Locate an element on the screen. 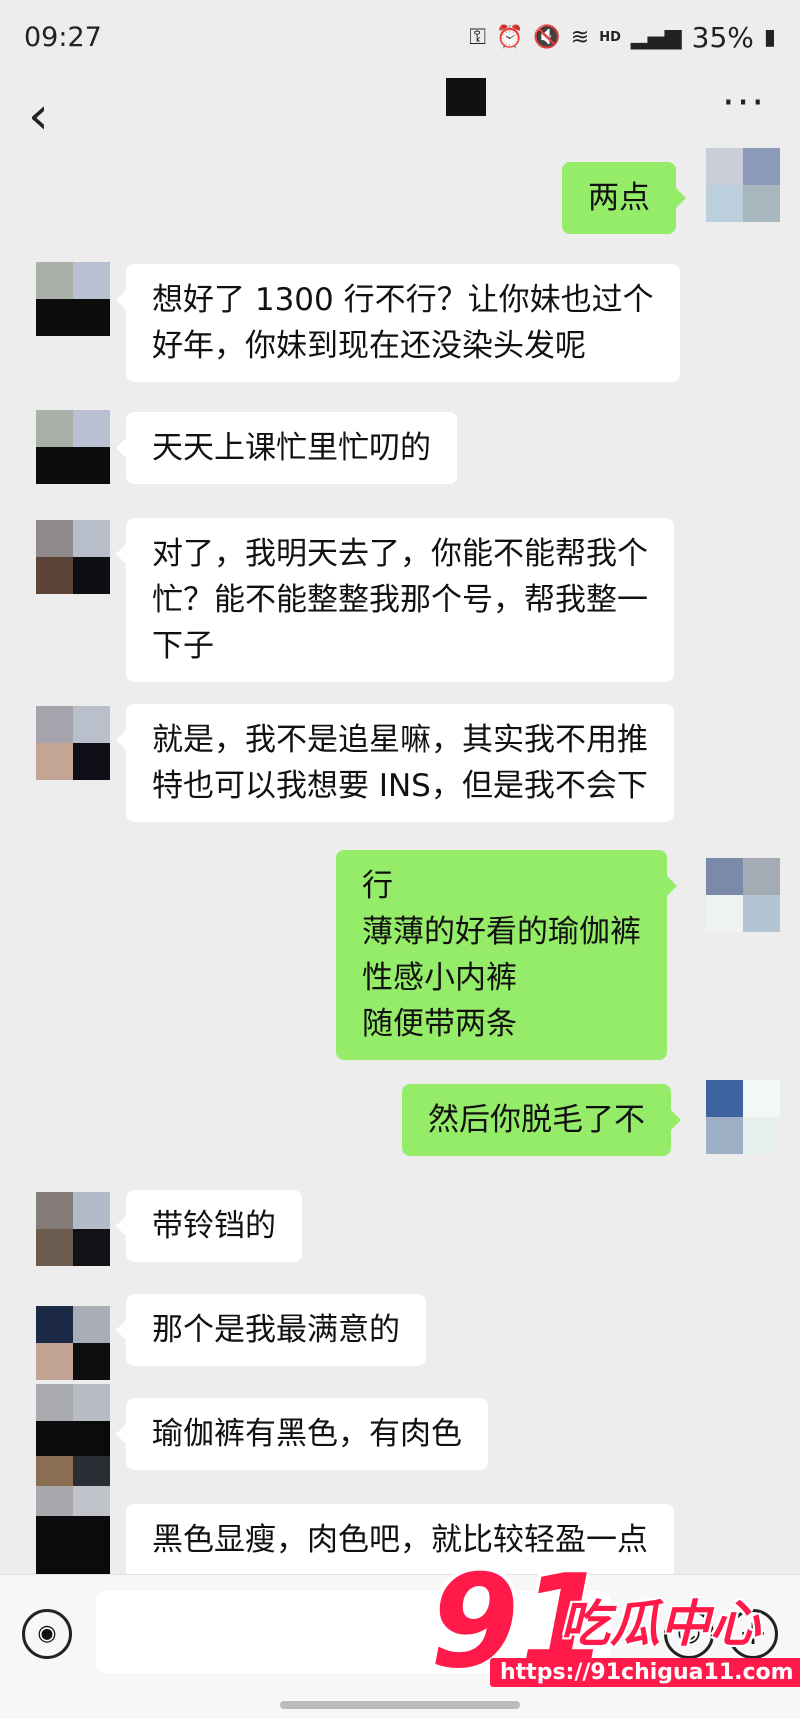  watermark: 91 吃瓜中心 https://91chigua11.com is located at coordinates (615, 1633).